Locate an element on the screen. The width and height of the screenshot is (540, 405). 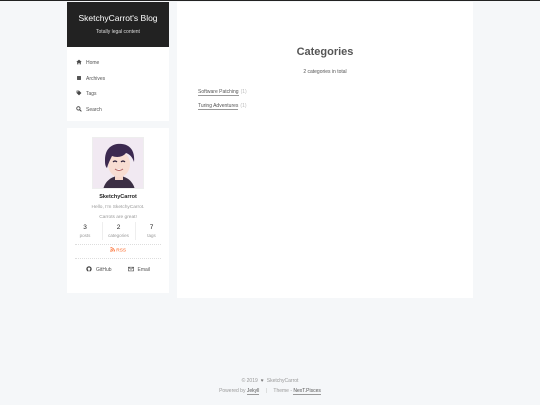
rss-link: RSS is located at coordinates (118, 251).